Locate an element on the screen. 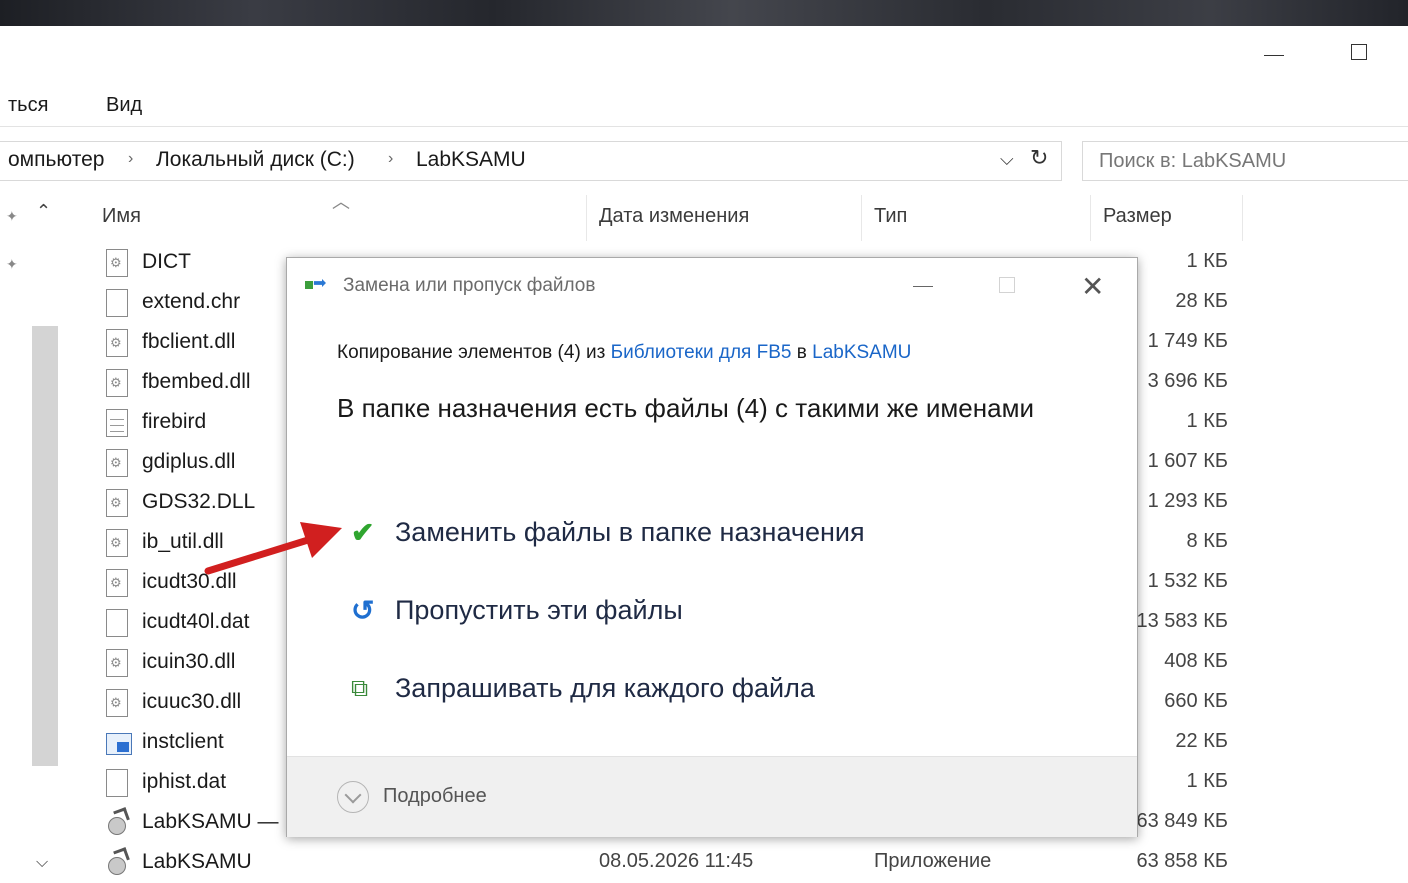  column-header-size: Размер is located at coordinates (1137, 216).